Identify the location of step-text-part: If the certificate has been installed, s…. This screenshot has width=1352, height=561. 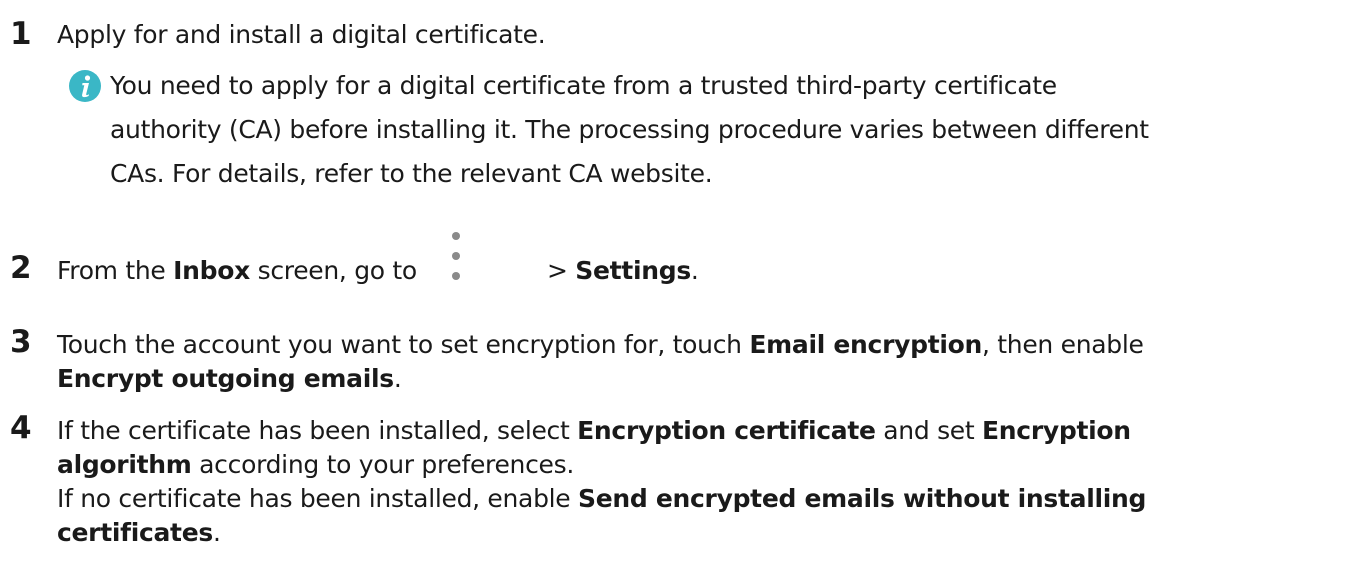
(317, 430).